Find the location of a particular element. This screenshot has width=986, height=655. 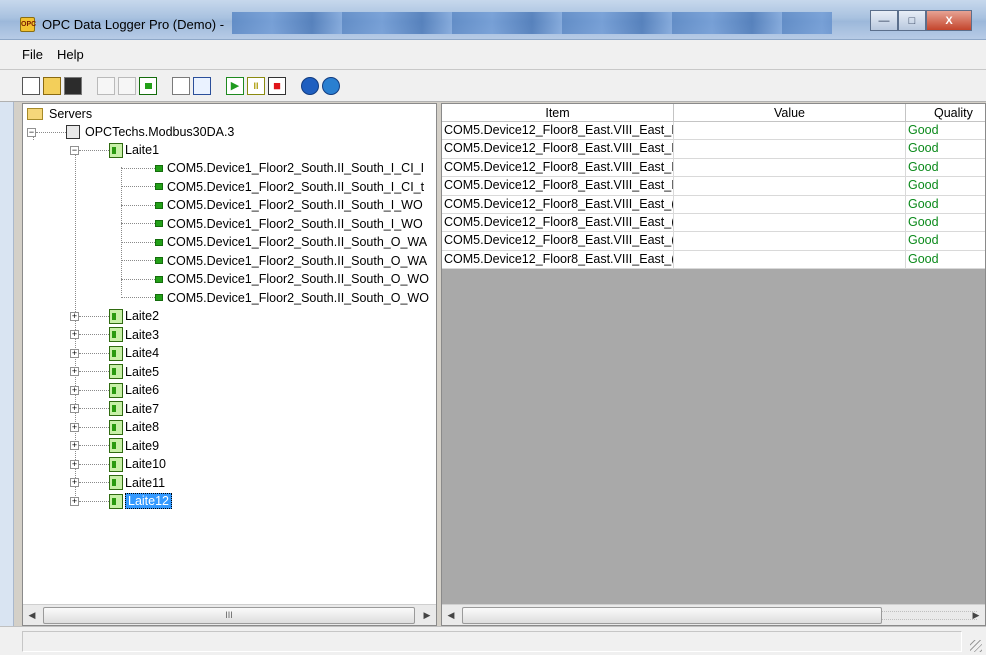

tree-node-servers: Servers is located at coordinates (59, 114).